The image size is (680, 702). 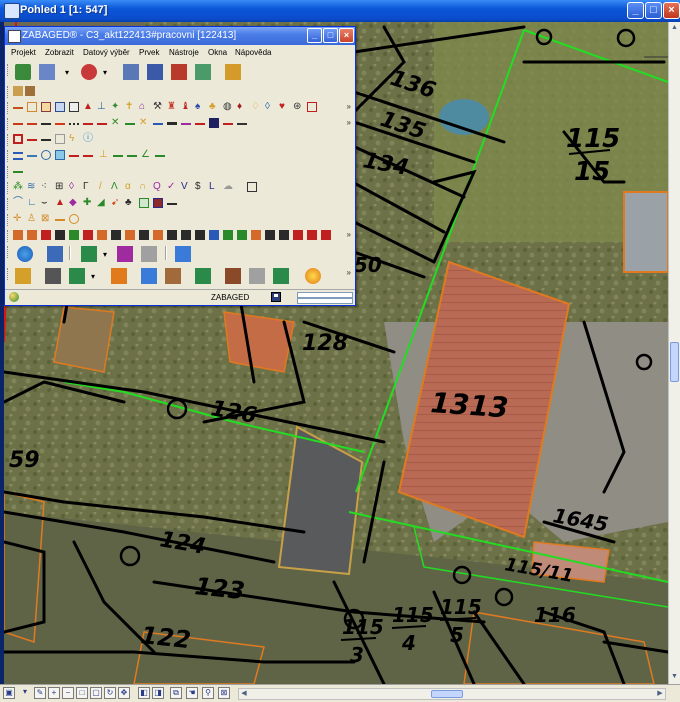 What do you see at coordinates (130, 235) in the screenshot?
I see `tag-9-icon` at bounding box center [130, 235].